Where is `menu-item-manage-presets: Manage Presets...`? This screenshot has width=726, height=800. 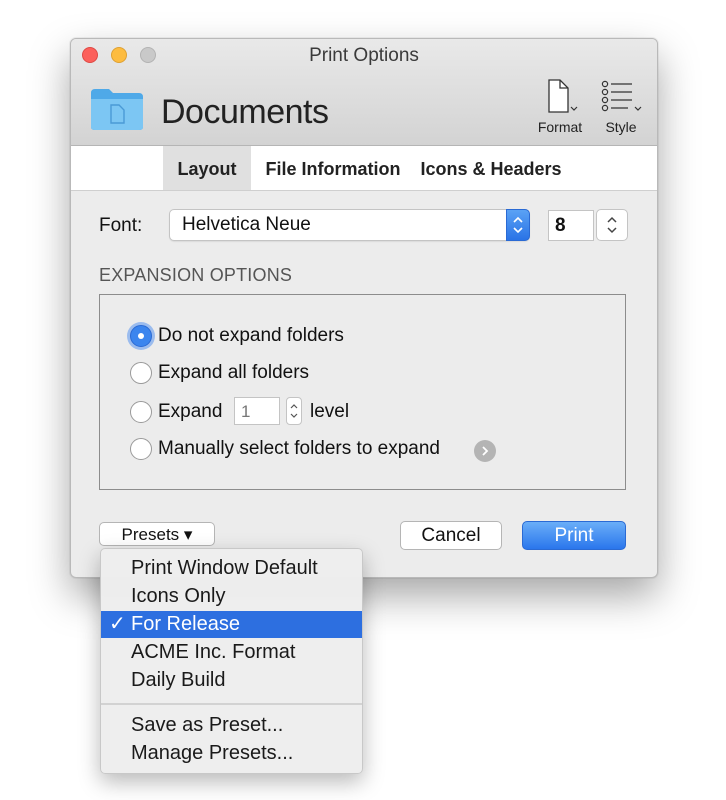
menu-item-manage-presets: Manage Presets... is located at coordinates (231, 753).